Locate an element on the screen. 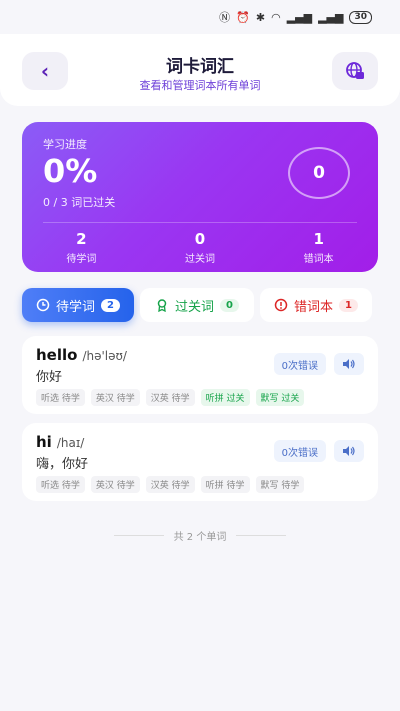 The height and width of the screenshot is (711, 400). tab-passed: 过关词 0 is located at coordinates (197, 305).